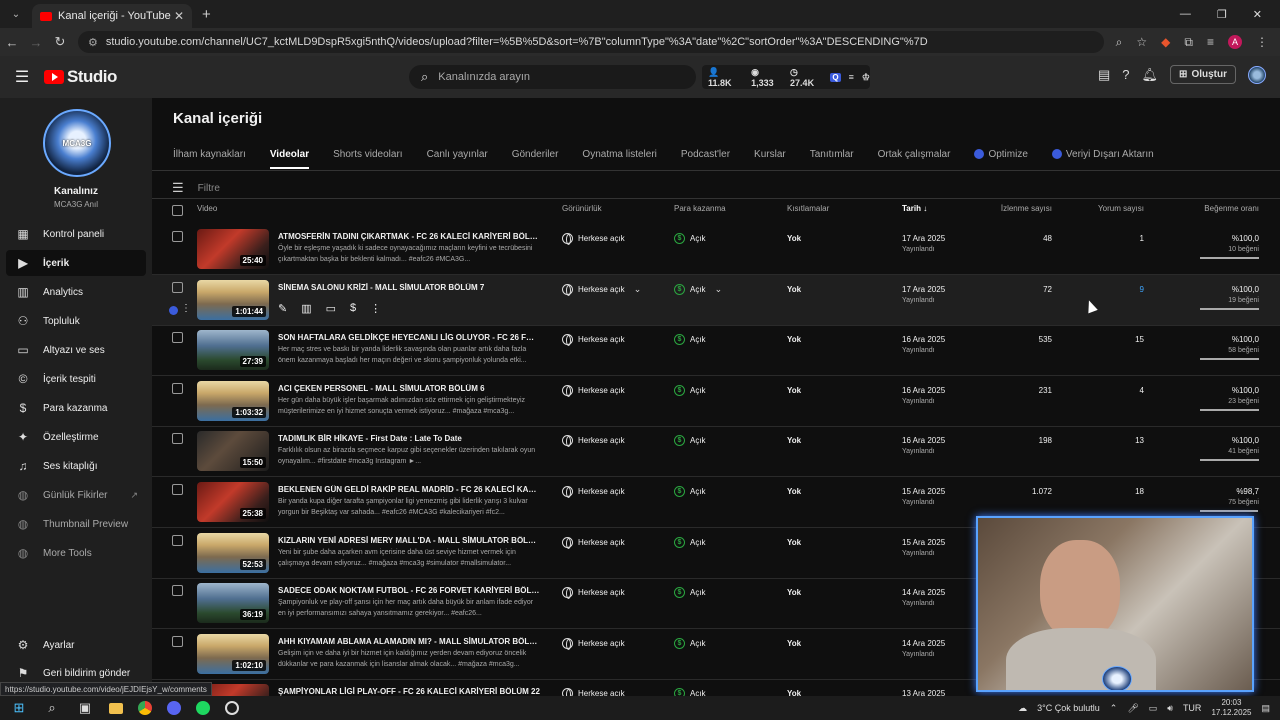 The image size is (1280, 720). I want to click on volume-icon: 🔊︎, so click(1170, 708).